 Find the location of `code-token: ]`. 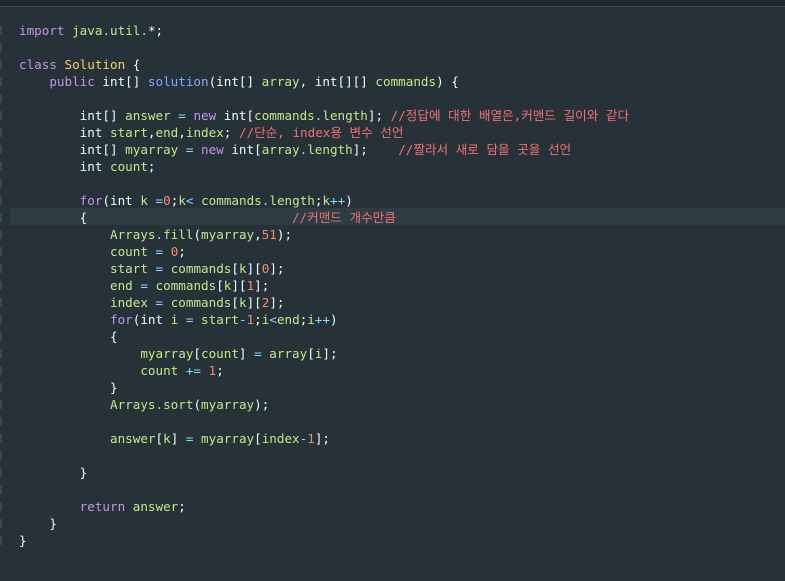

code-token: ] is located at coordinates (246, 353).